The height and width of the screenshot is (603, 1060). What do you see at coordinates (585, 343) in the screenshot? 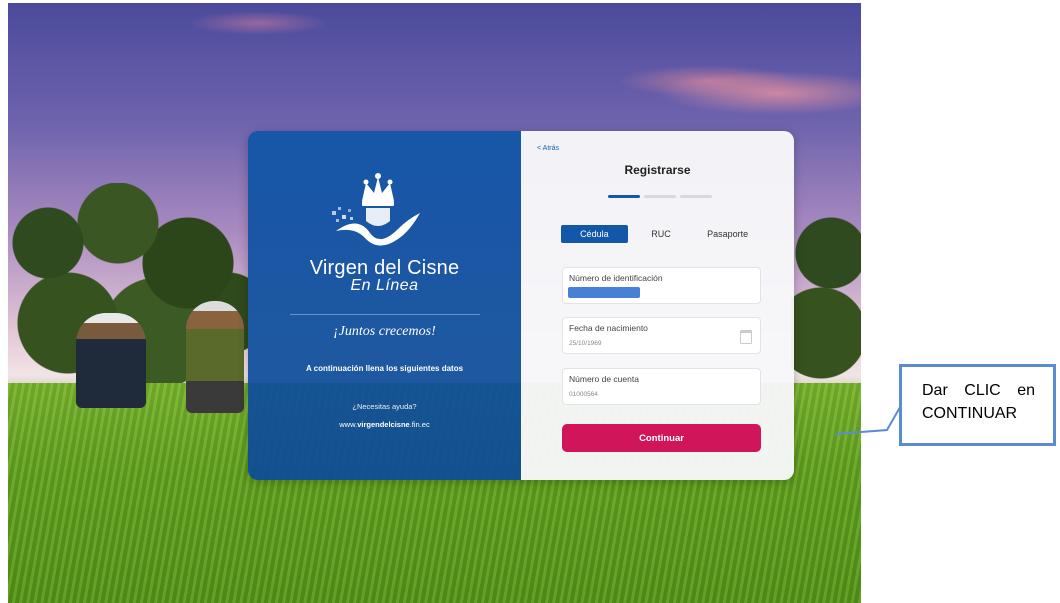
I see `birth-date-value: 25/10/1969` at bounding box center [585, 343].